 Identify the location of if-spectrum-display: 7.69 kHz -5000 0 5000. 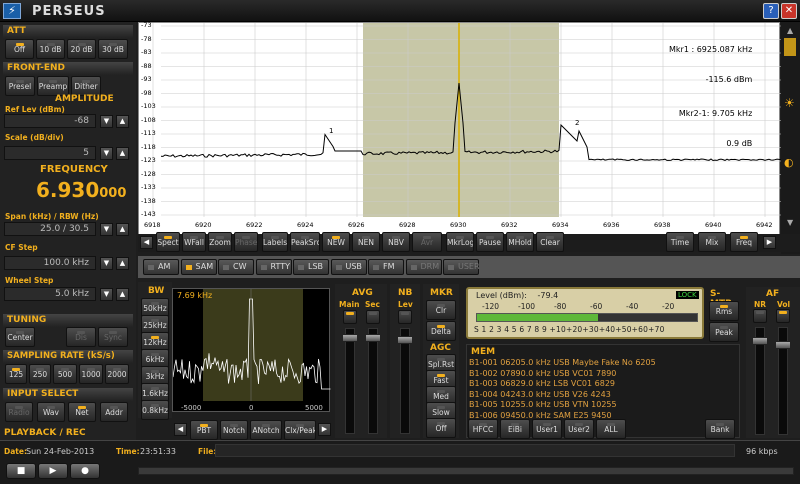
(251, 350).